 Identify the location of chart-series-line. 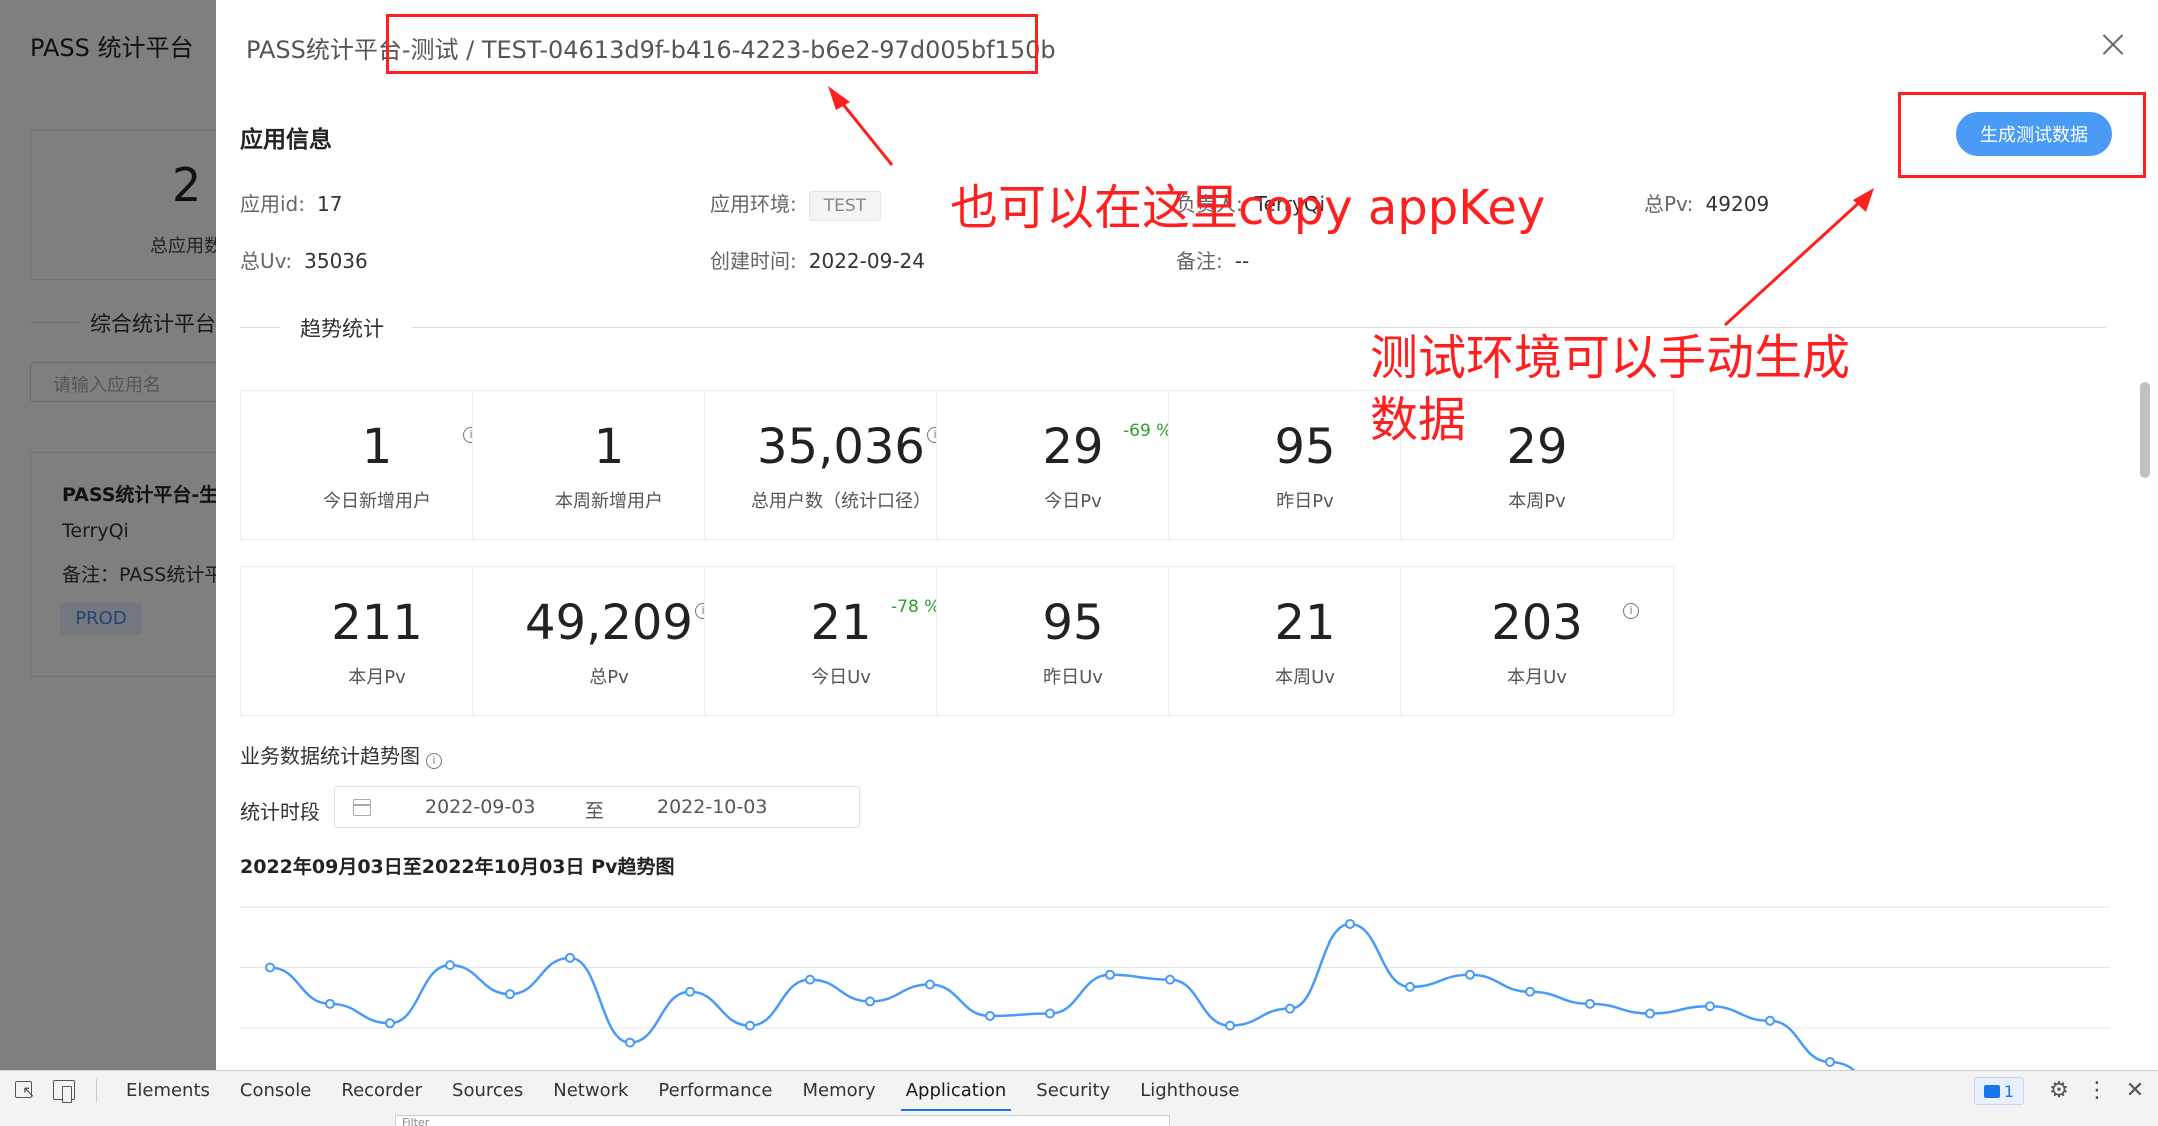
(1062, 996).